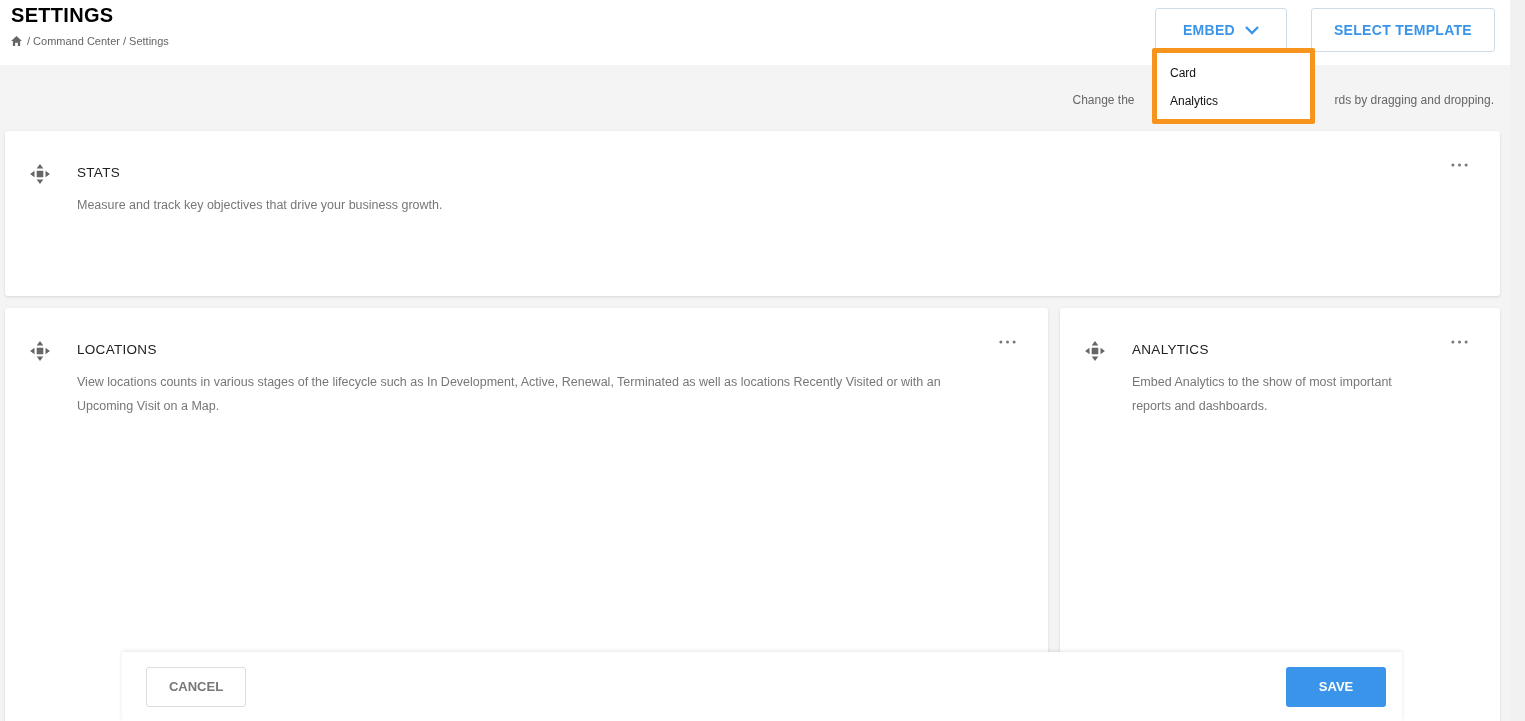 The width and height of the screenshot is (1525, 721). I want to click on save-button: SAVE, so click(1336, 686).